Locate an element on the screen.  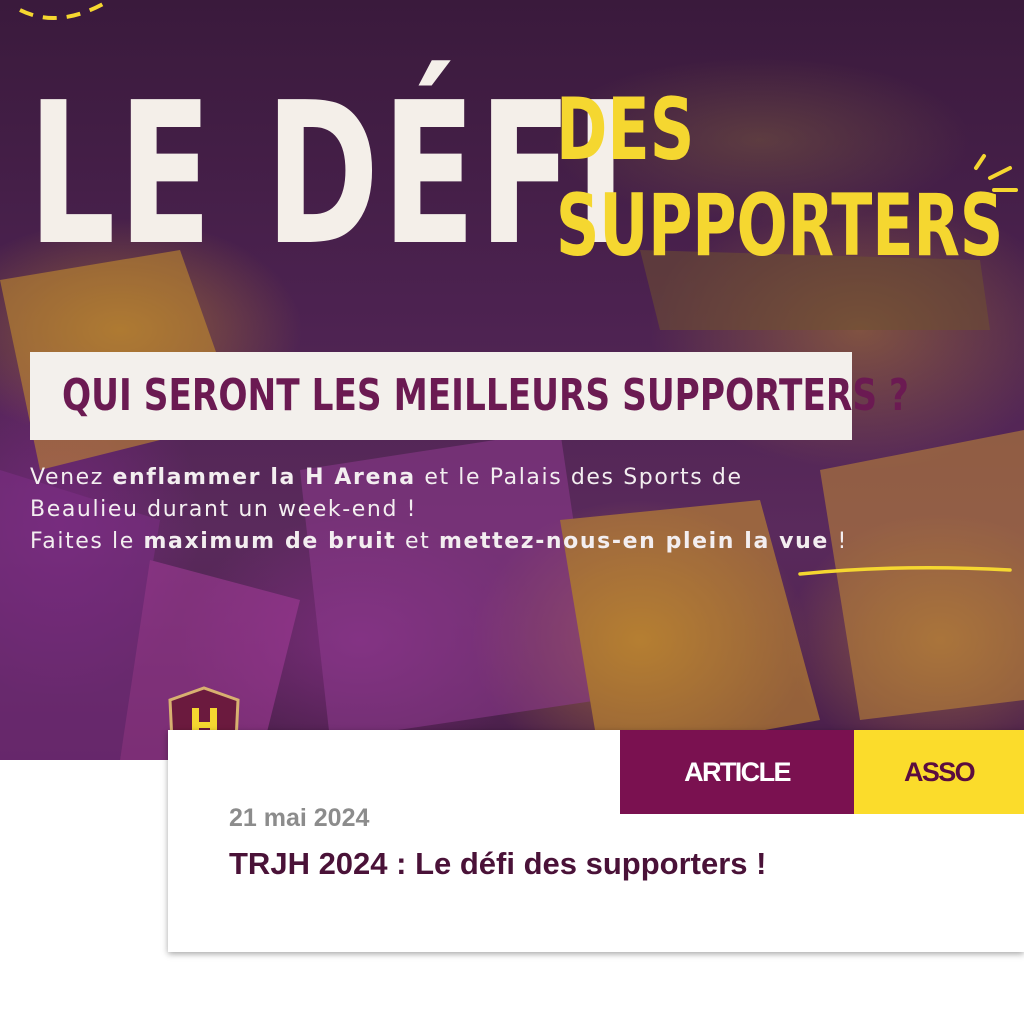
yellow-underline-decoration is located at coordinates (905, 571).